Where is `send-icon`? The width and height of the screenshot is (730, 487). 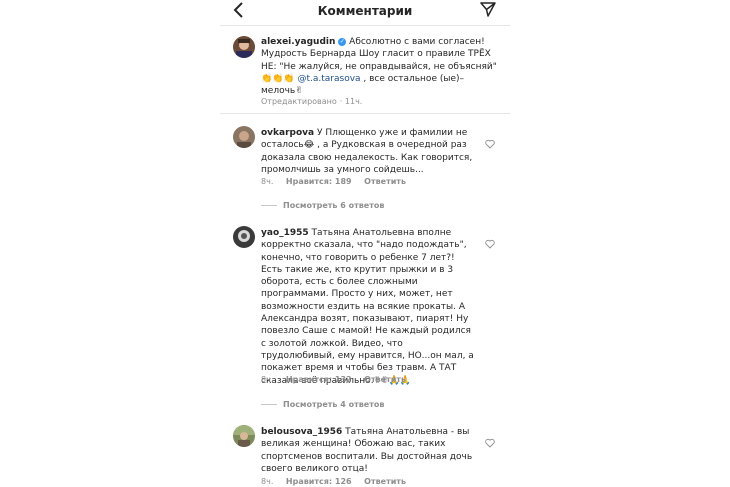
send-icon is located at coordinates (488, 11).